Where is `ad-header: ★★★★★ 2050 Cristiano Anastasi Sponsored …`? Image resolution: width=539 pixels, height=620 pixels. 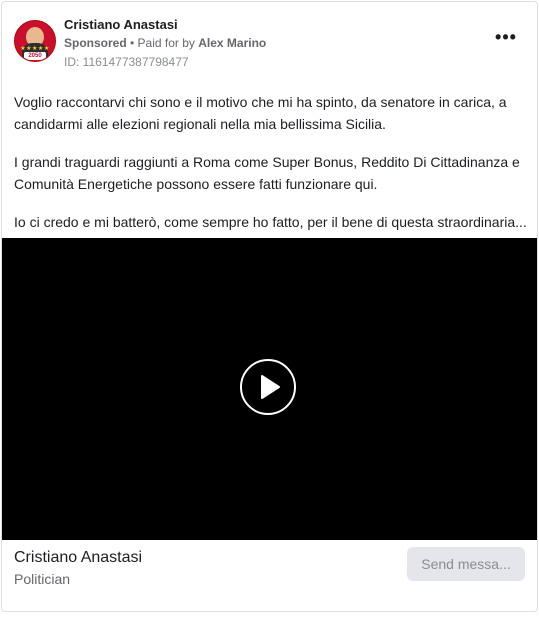 ad-header: ★★★★★ 2050 Cristiano Anastasi Sponsored … is located at coordinates (269, 42).